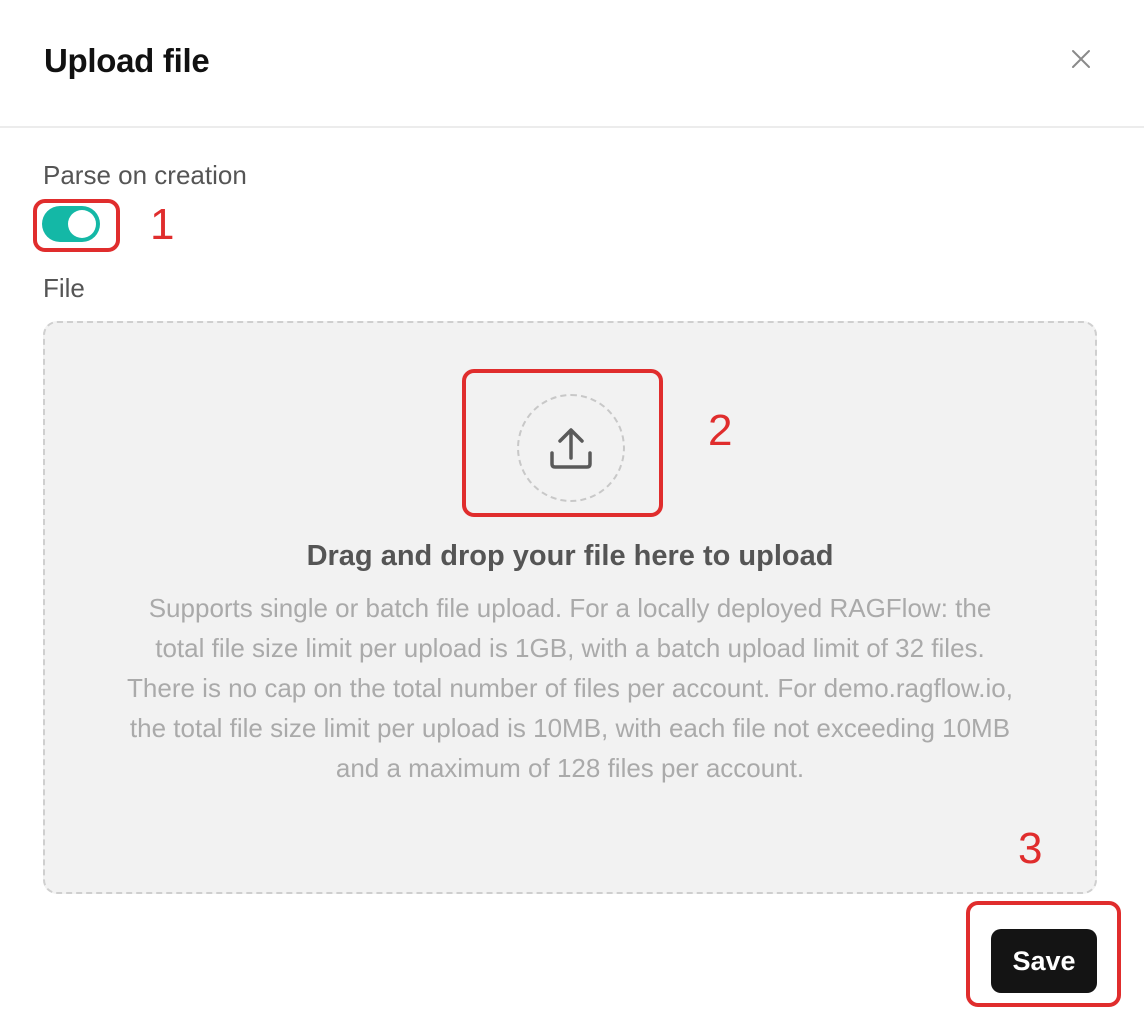  Describe the element at coordinates (720, 430) in the screenshot. I see `annotation-number-2: 2` at that location.